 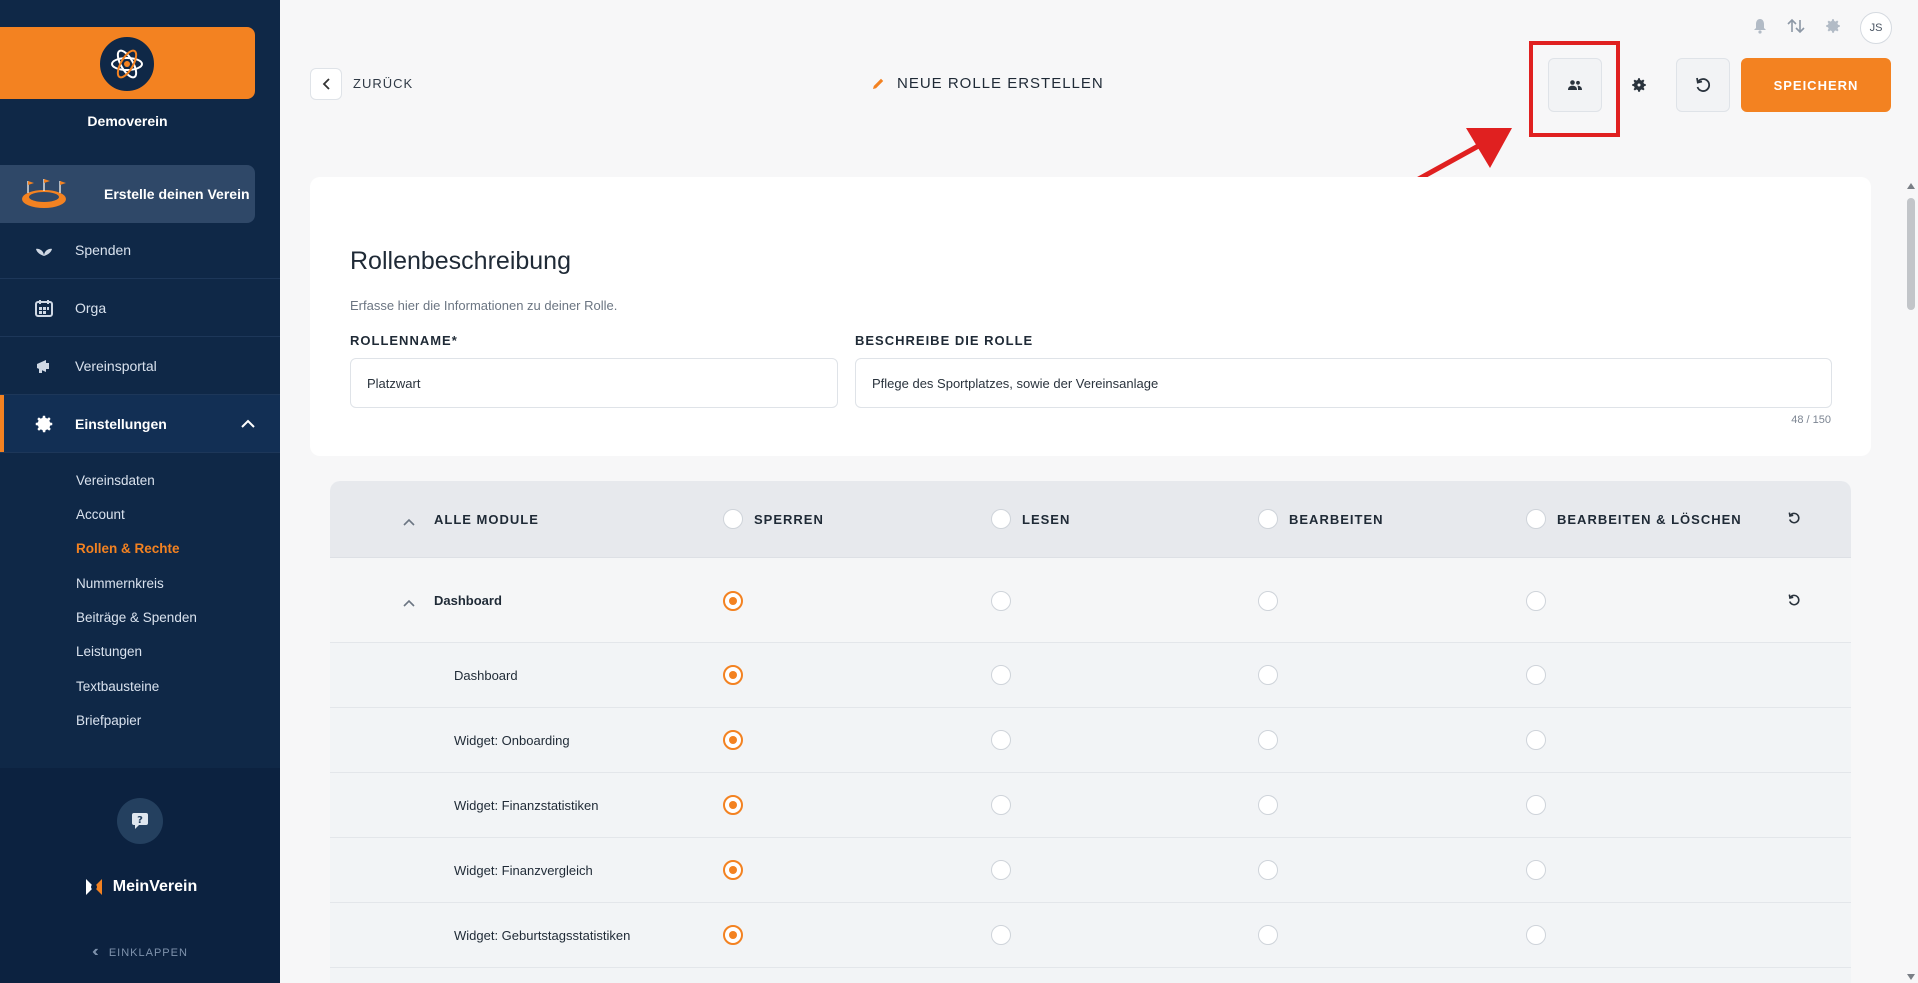 What do you see at coordinates (1649, 519) in the screenshot?
I see `column-header-bearbeiten-loeschen: BEARBEITEN & LÖSCHEN` at bounding box center [1649, 519].